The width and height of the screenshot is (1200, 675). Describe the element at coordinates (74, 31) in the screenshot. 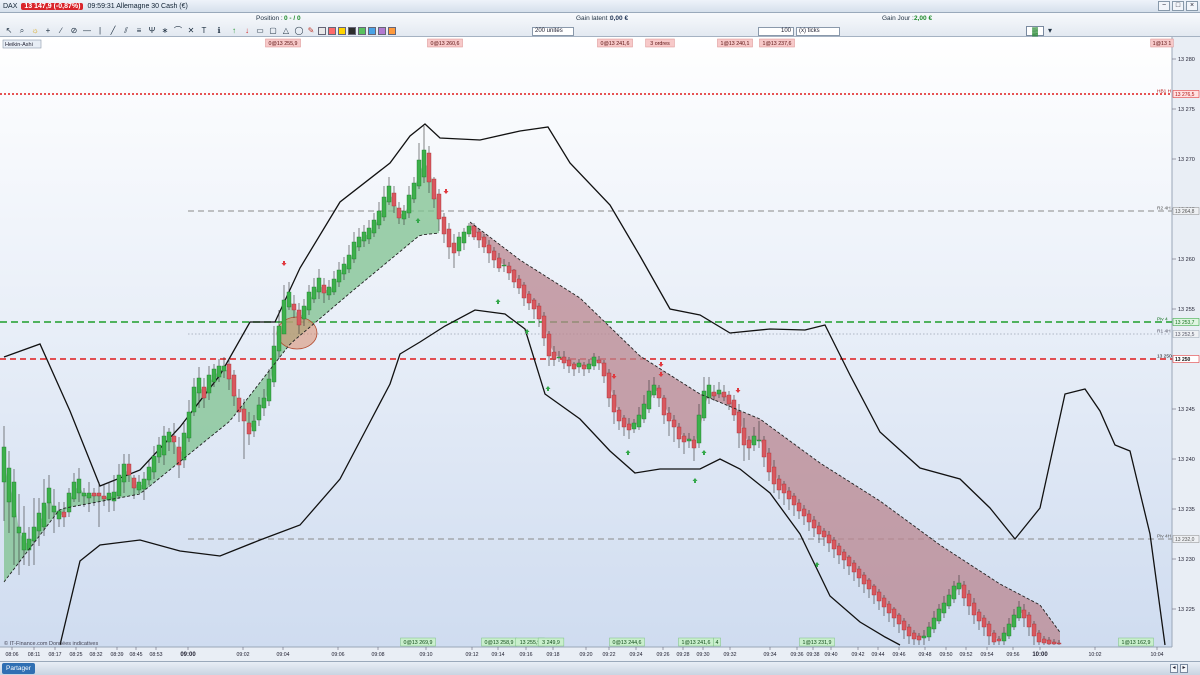

I see `eraser-icon: ⊘` at that location.